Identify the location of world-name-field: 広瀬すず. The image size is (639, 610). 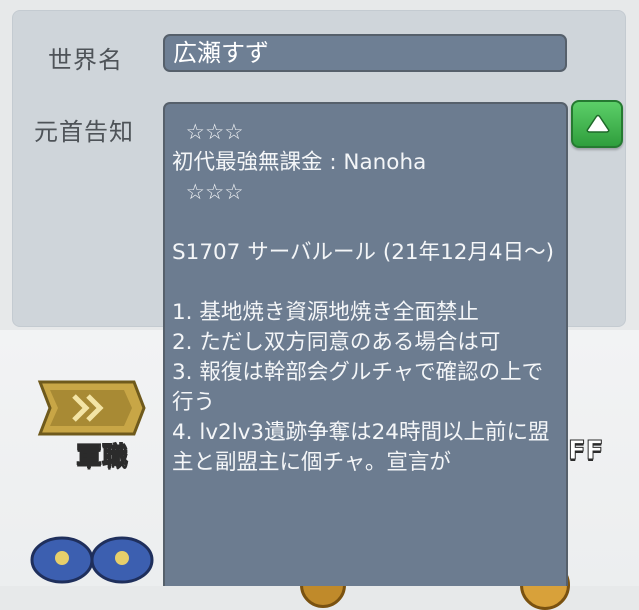
(365, 53).